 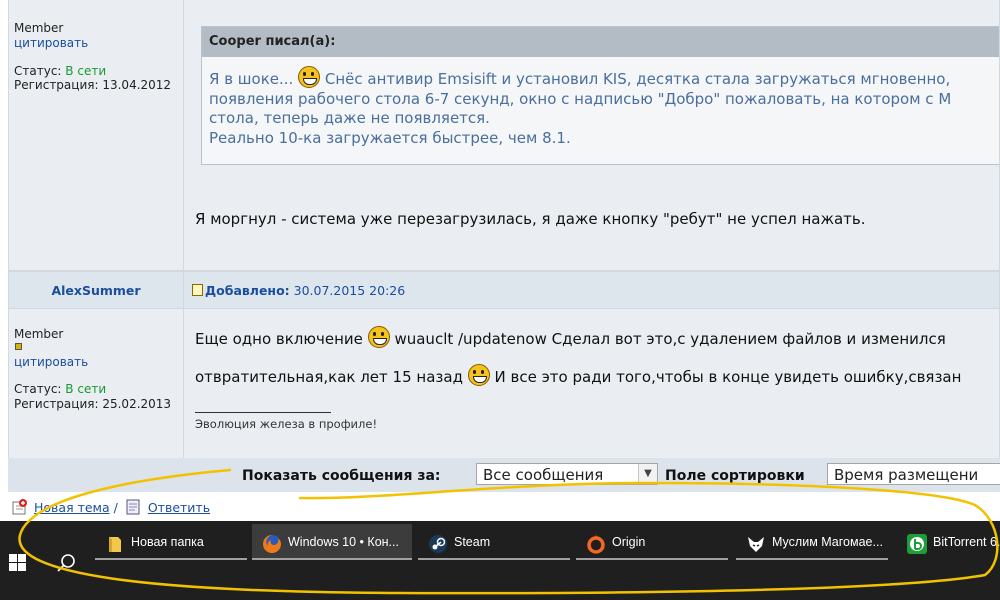 What do you see at coordinates (349, 290) in the screenshot?
I see `added-date: 30.07.2015 20:26` at bounding box center [349, 290].